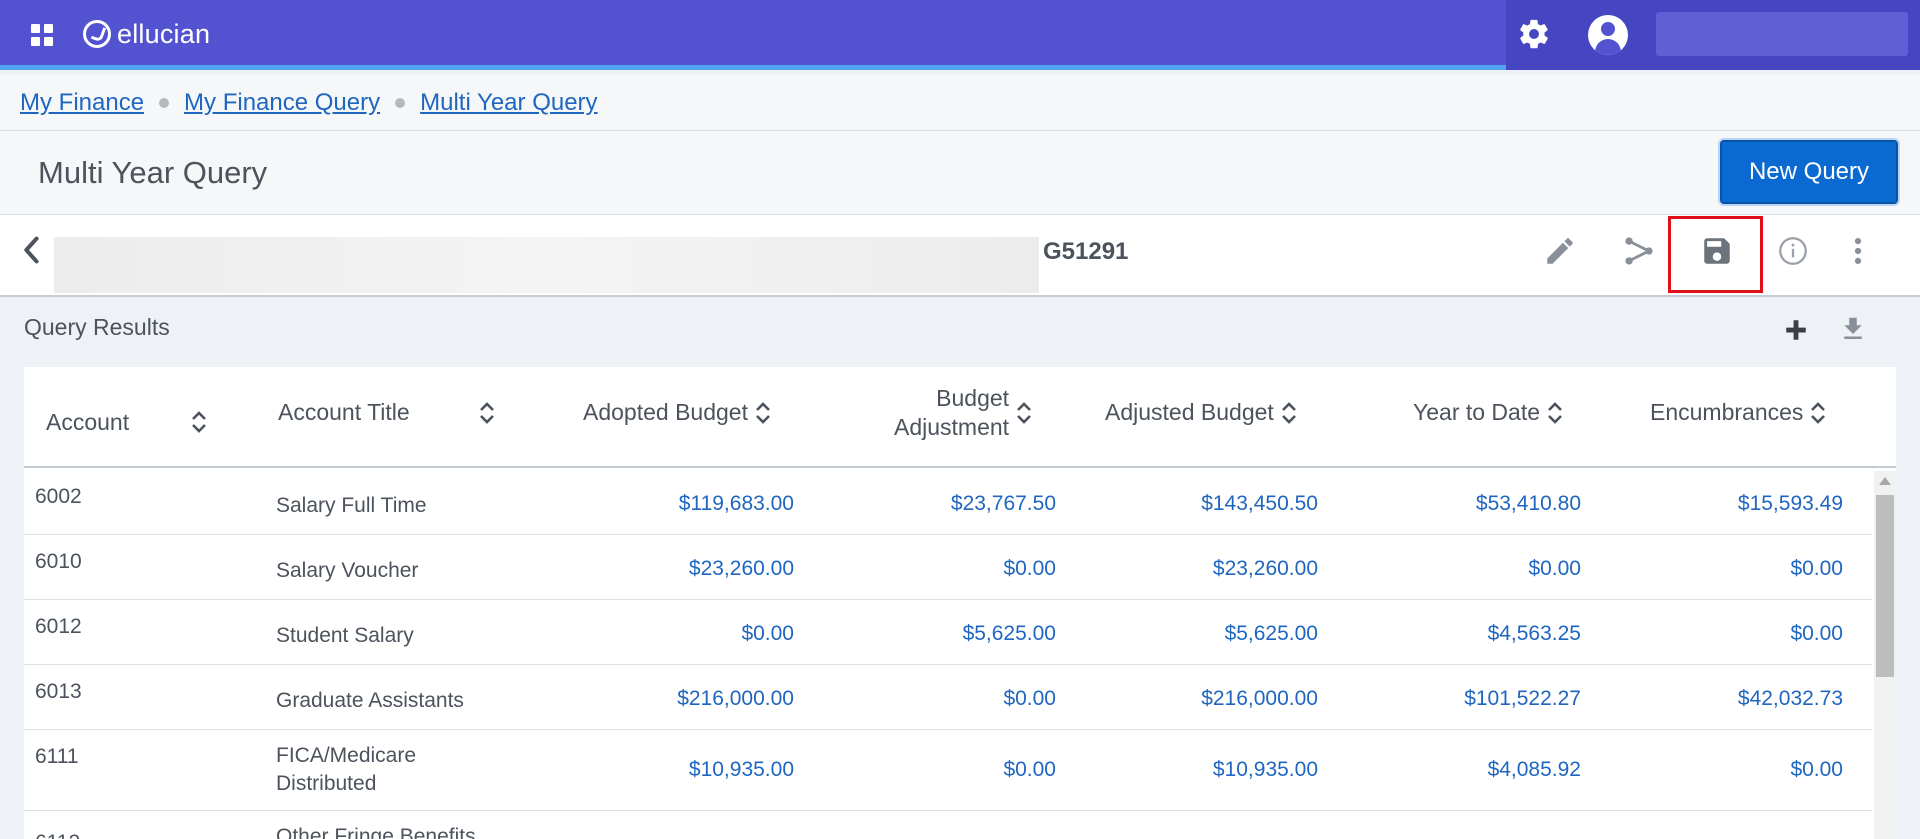 Image resolution: width=1920 pixels, height=839 pixels. What do you see at coordinates (1534, 634) in the screenshot?
I see `cell-year-to-date: $4,563.25` at bounding box center [1534, 634].